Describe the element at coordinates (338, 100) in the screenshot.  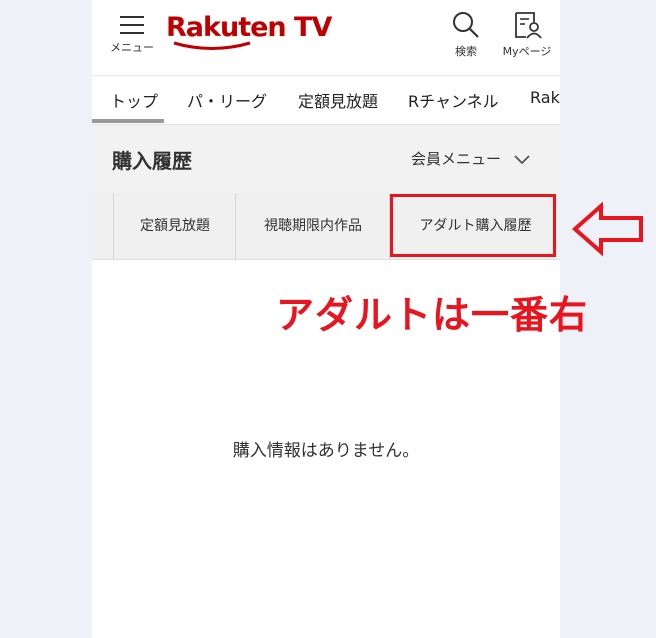
I see `nav-item-subscription: 定額見放題` at that location.